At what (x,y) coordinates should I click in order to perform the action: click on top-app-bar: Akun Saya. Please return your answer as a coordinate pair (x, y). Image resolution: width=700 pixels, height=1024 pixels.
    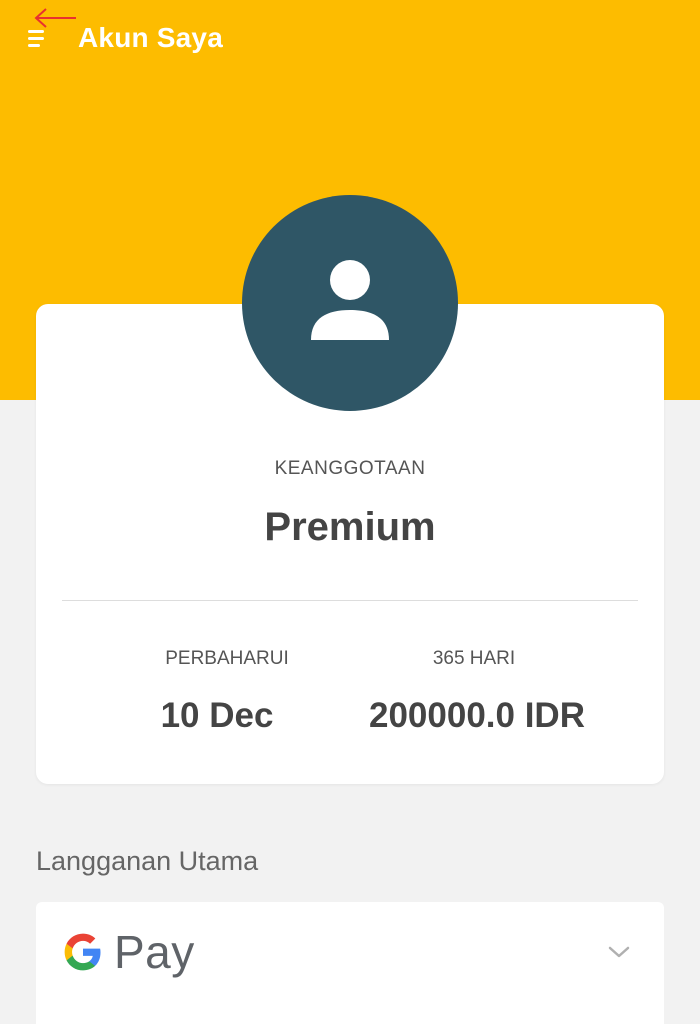
    Looking at the image, I should click on (350, 40).